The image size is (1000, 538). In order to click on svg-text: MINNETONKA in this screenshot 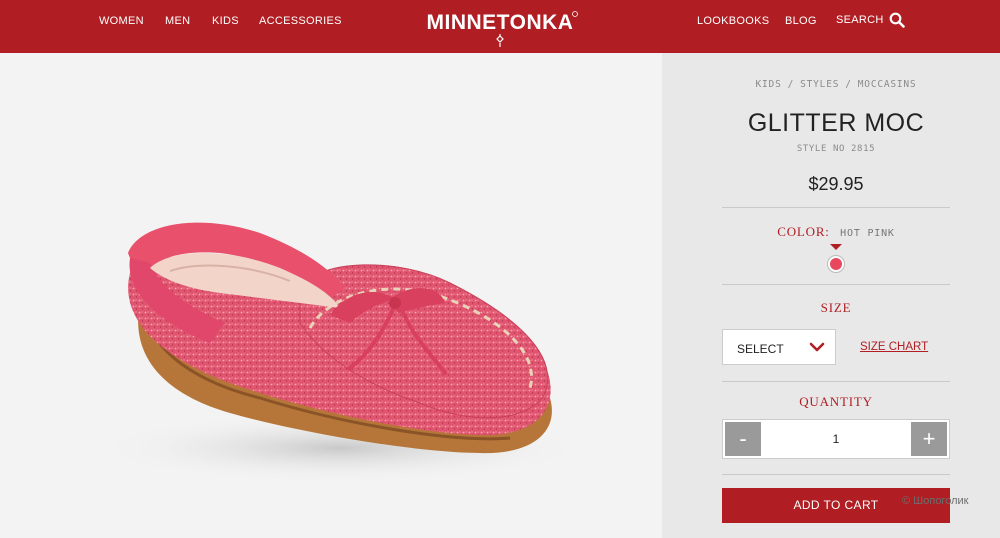, I will do `click(500, 22)`.